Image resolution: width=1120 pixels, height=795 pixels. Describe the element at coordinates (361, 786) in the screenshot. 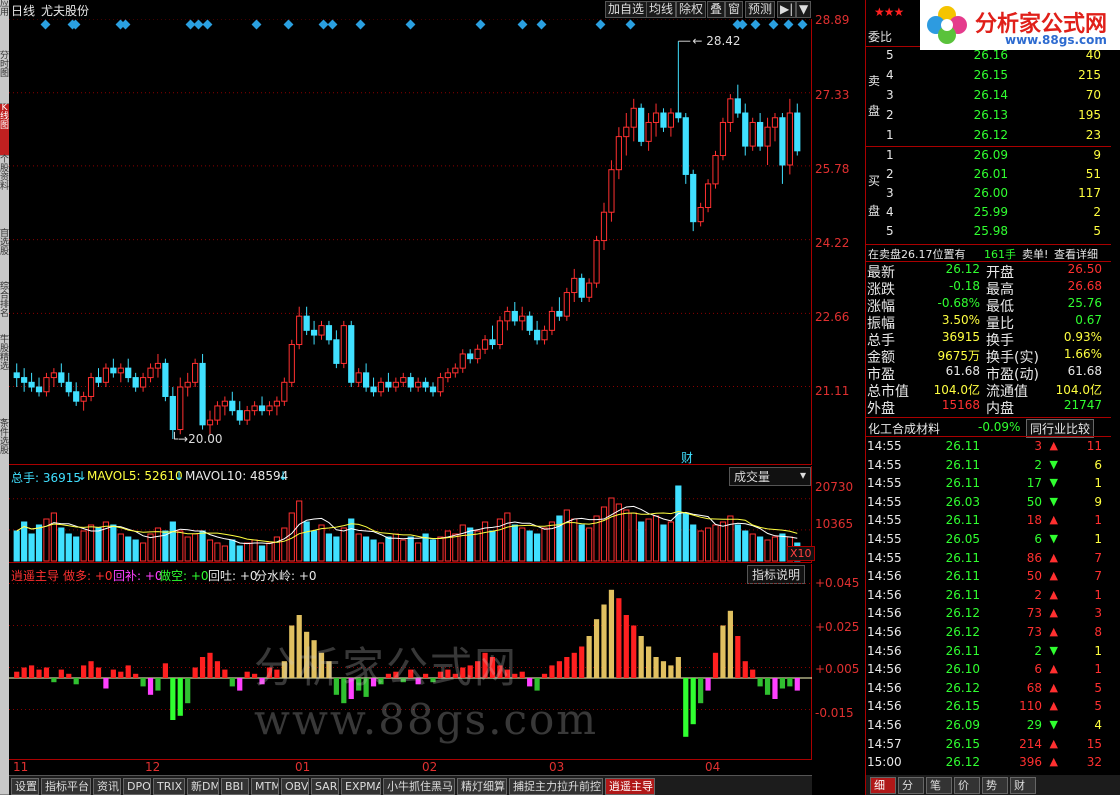

I see `indicator-tab: EXPMA` at that location.